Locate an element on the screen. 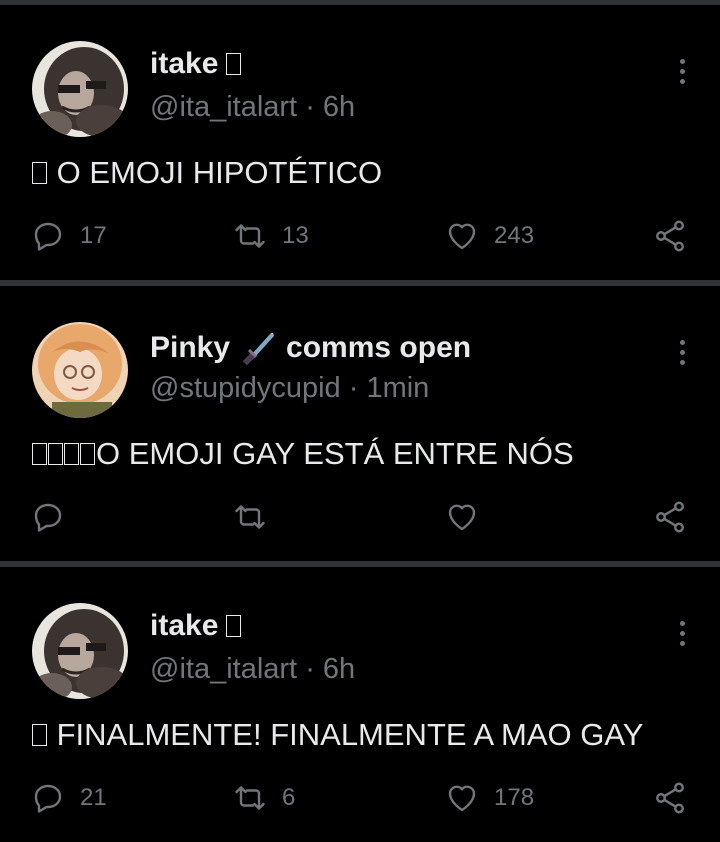 The height and width of the screenshot is (842, 720). reply-count: 21 is located at coordinates (93, 797).